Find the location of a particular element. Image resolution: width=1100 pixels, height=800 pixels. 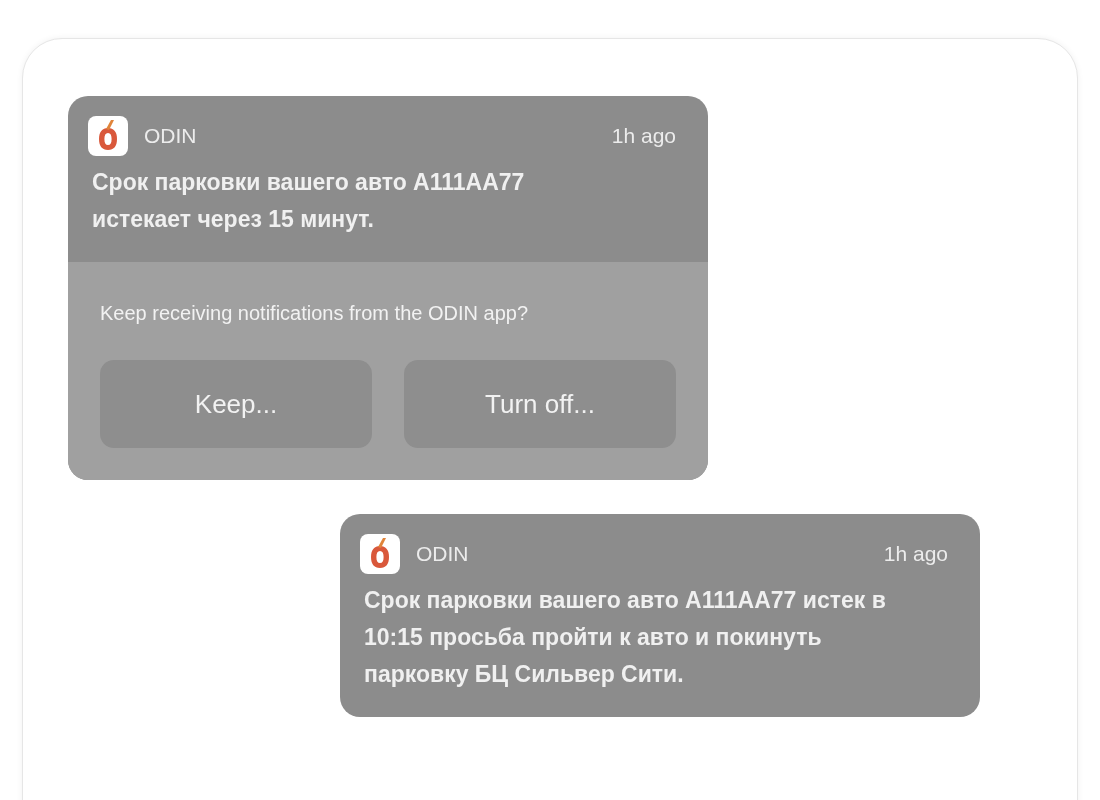

notification-card: ODIN 1h ago Срок парковки вашего авто A111AA77 истек в 10:15 просьба пройти к авто и покинуть парковку БЦ Сильвер Сити. is located at coordinates (660, 615).